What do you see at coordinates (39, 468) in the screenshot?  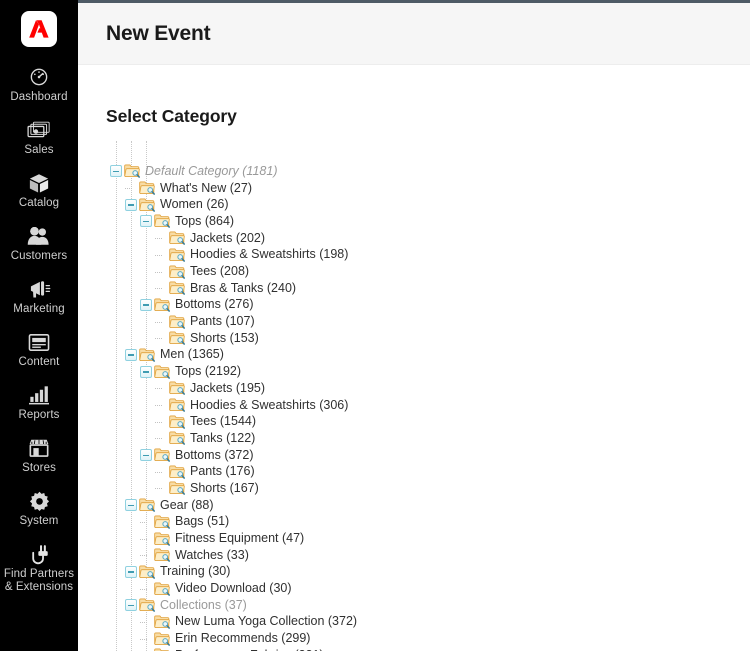 I see `sidebar-item-label: Stores` at bounding box center [39, 468].